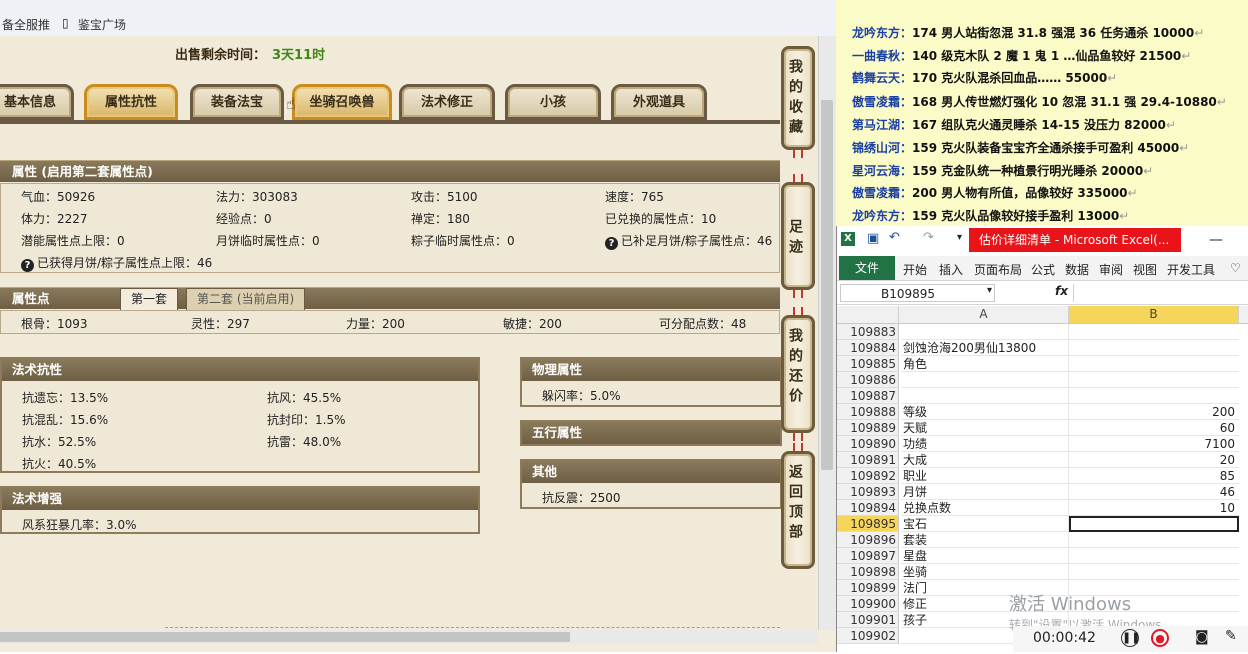 The image size is (1248, 654). Describe the element at coordinates (651, 433) in the screenshot. I see `five-elements-box: 五行属性` at that location.